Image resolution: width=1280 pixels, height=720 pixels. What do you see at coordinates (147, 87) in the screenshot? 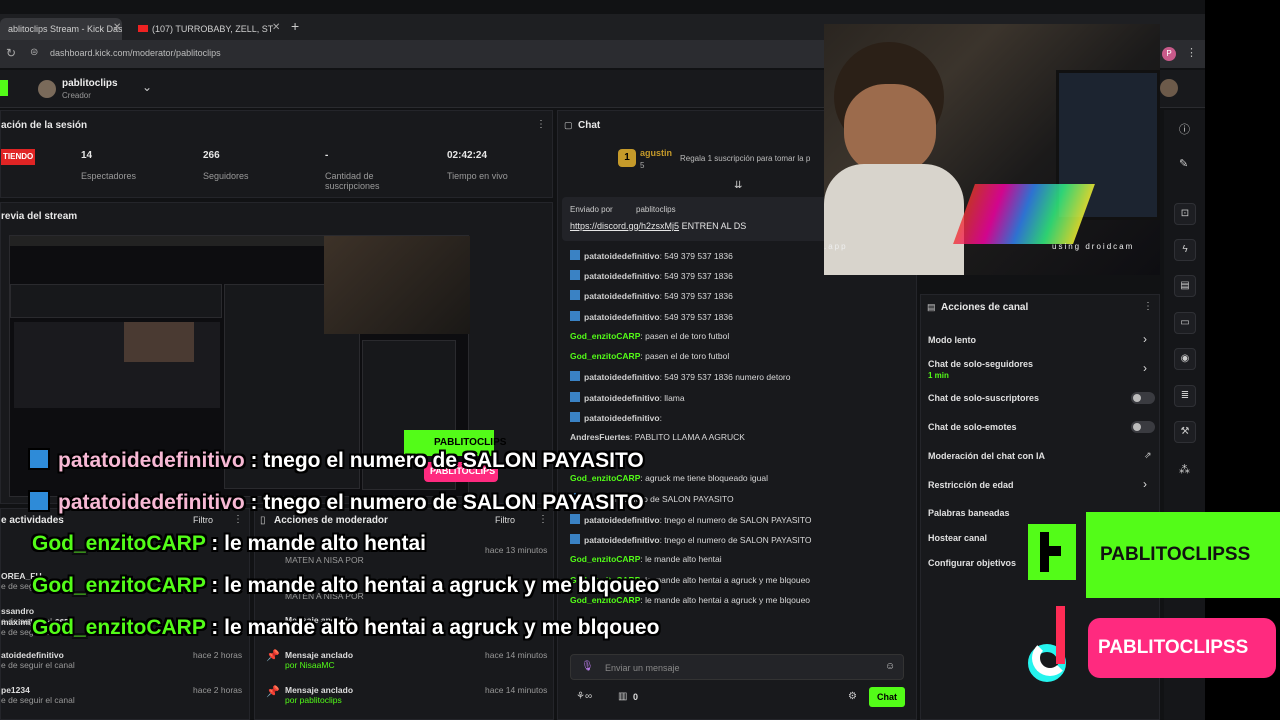
I see `chevron-down-icon: ⌄` at bounding box center [147, 87].